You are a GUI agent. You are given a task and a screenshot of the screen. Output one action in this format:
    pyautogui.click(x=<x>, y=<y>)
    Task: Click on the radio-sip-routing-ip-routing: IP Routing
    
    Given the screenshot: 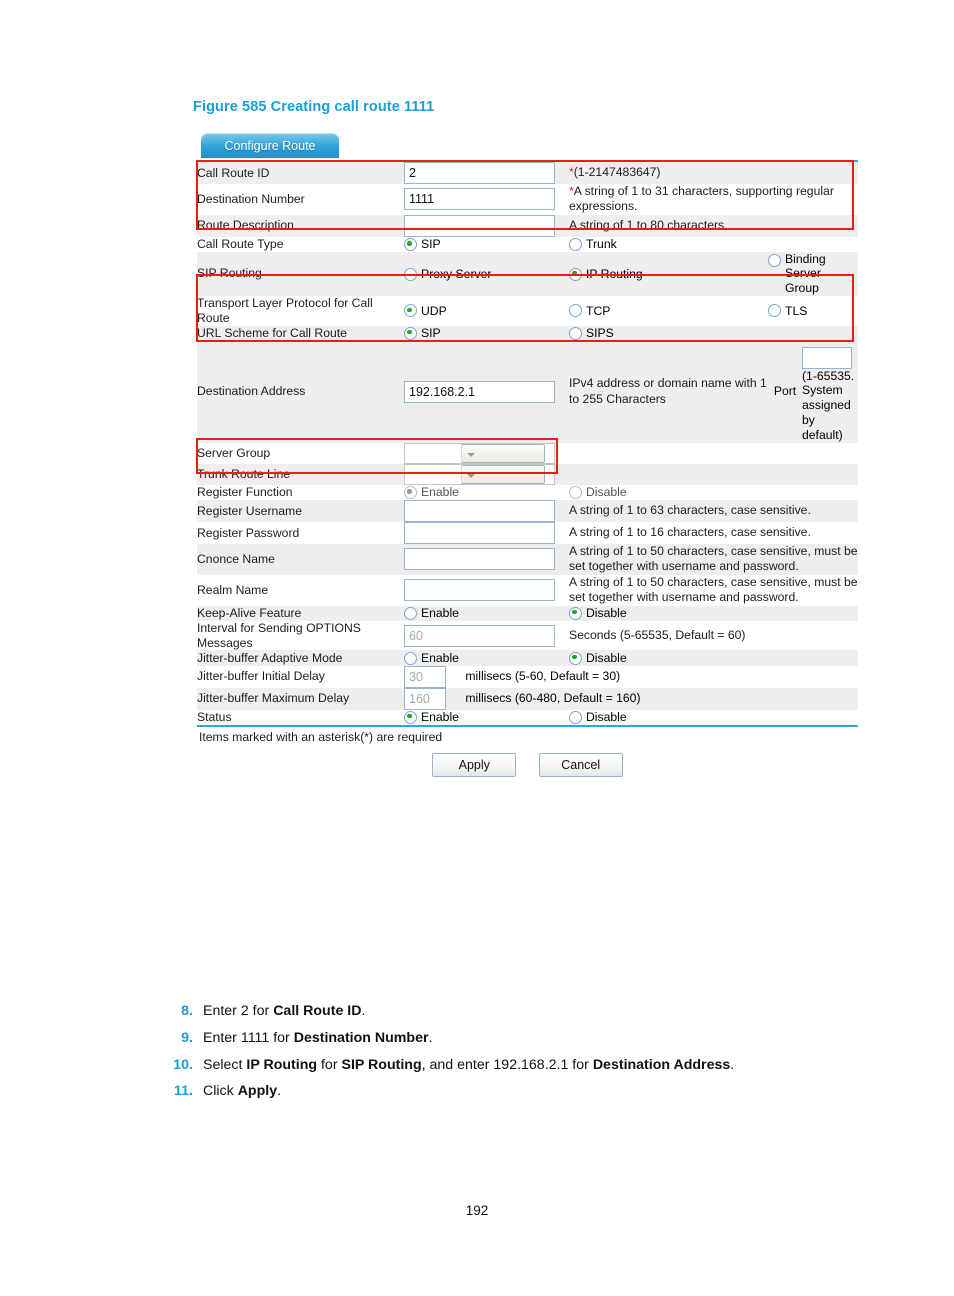 What is the action you would take?
    pyautogui.click(x=606, y=274)
    